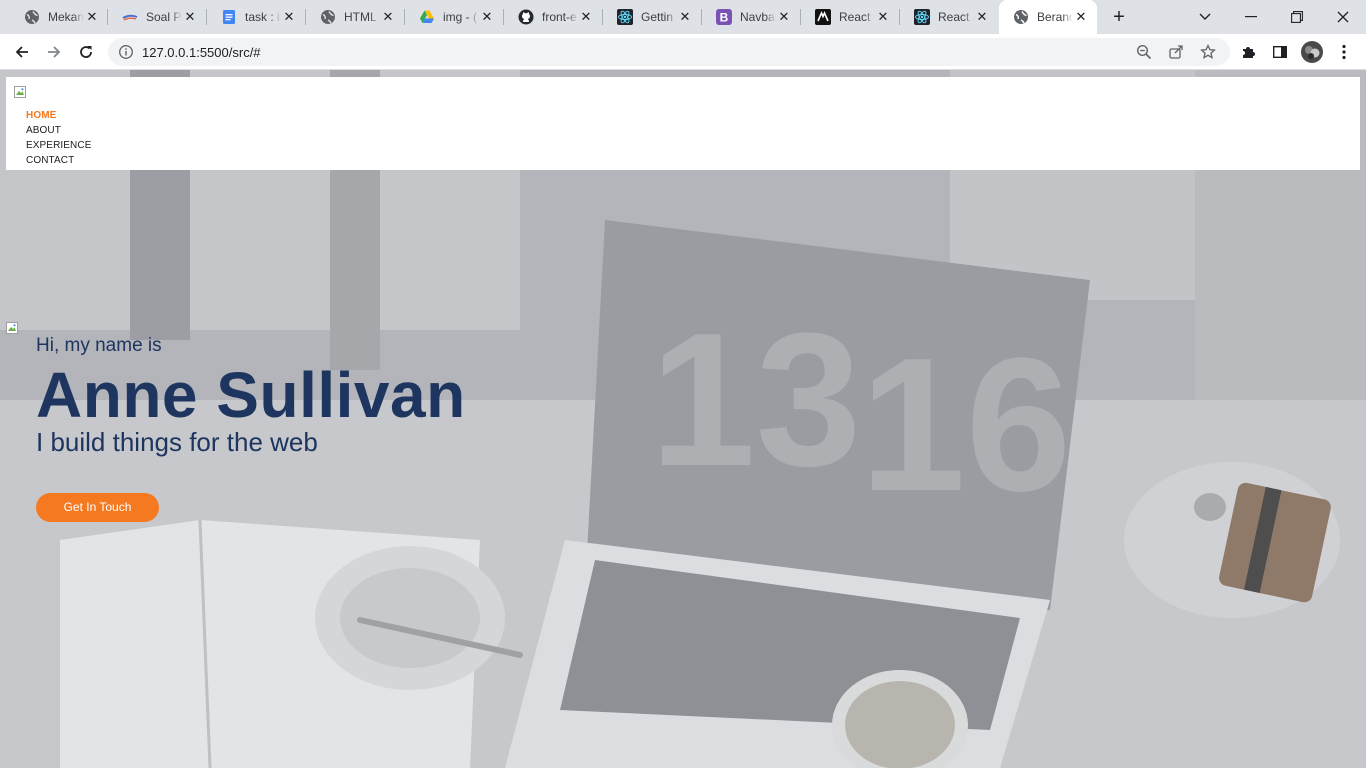  I want to click on tab-title: Berand, so click(1055, 17).